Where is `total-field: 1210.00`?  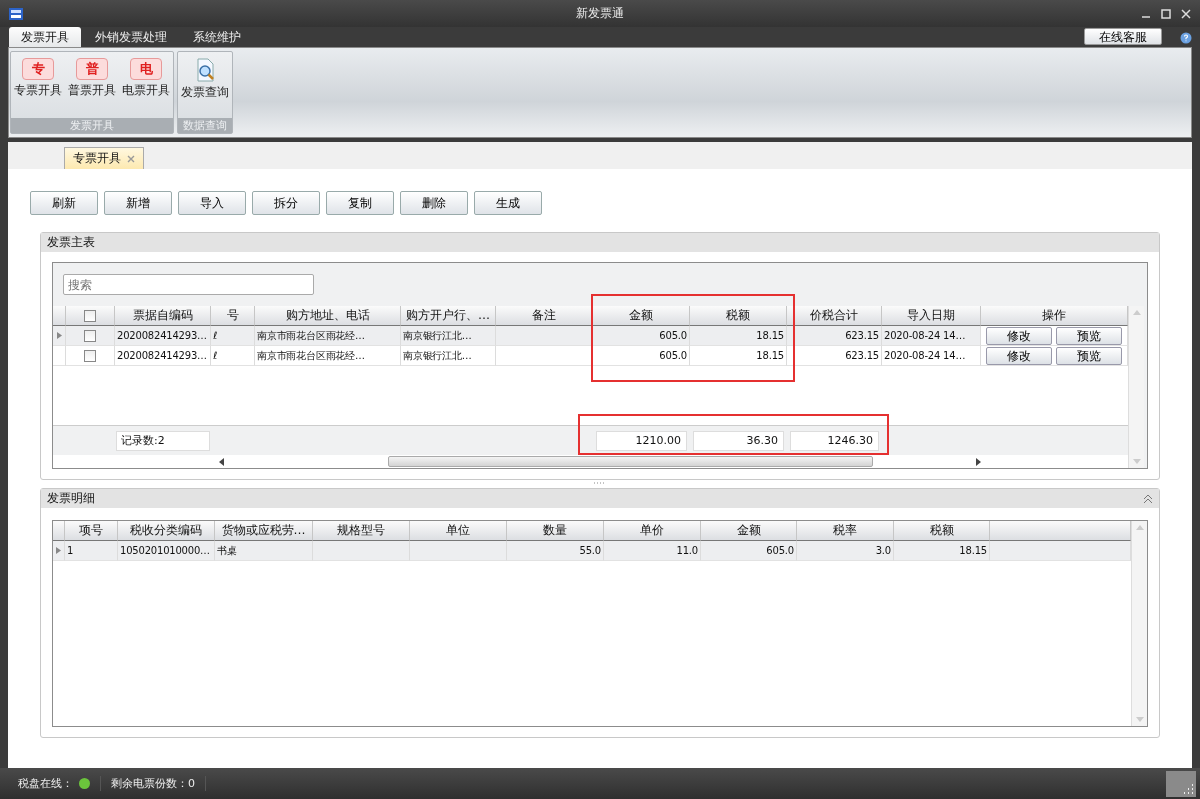
total-field: 1210.00 is located at coordinates (641, 440).